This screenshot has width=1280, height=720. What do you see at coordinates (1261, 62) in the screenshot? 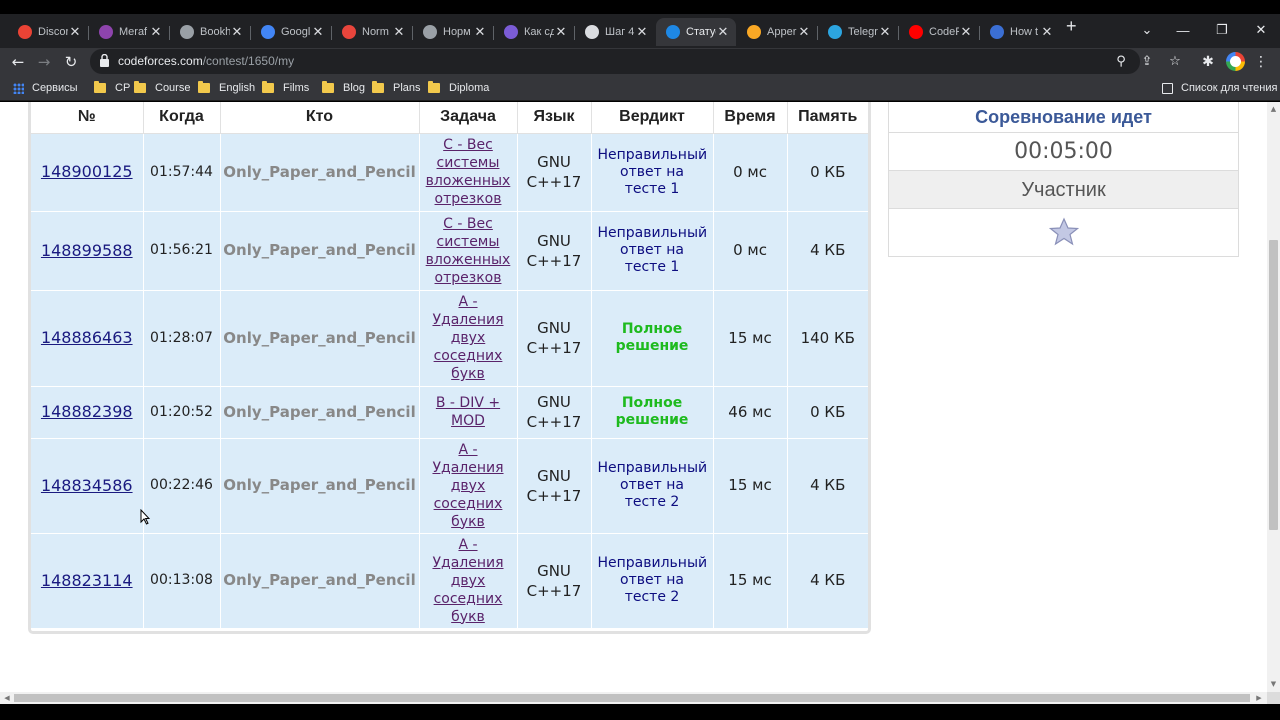
I see `menu-icon: ⋮` at bounding box center [1261, 62].